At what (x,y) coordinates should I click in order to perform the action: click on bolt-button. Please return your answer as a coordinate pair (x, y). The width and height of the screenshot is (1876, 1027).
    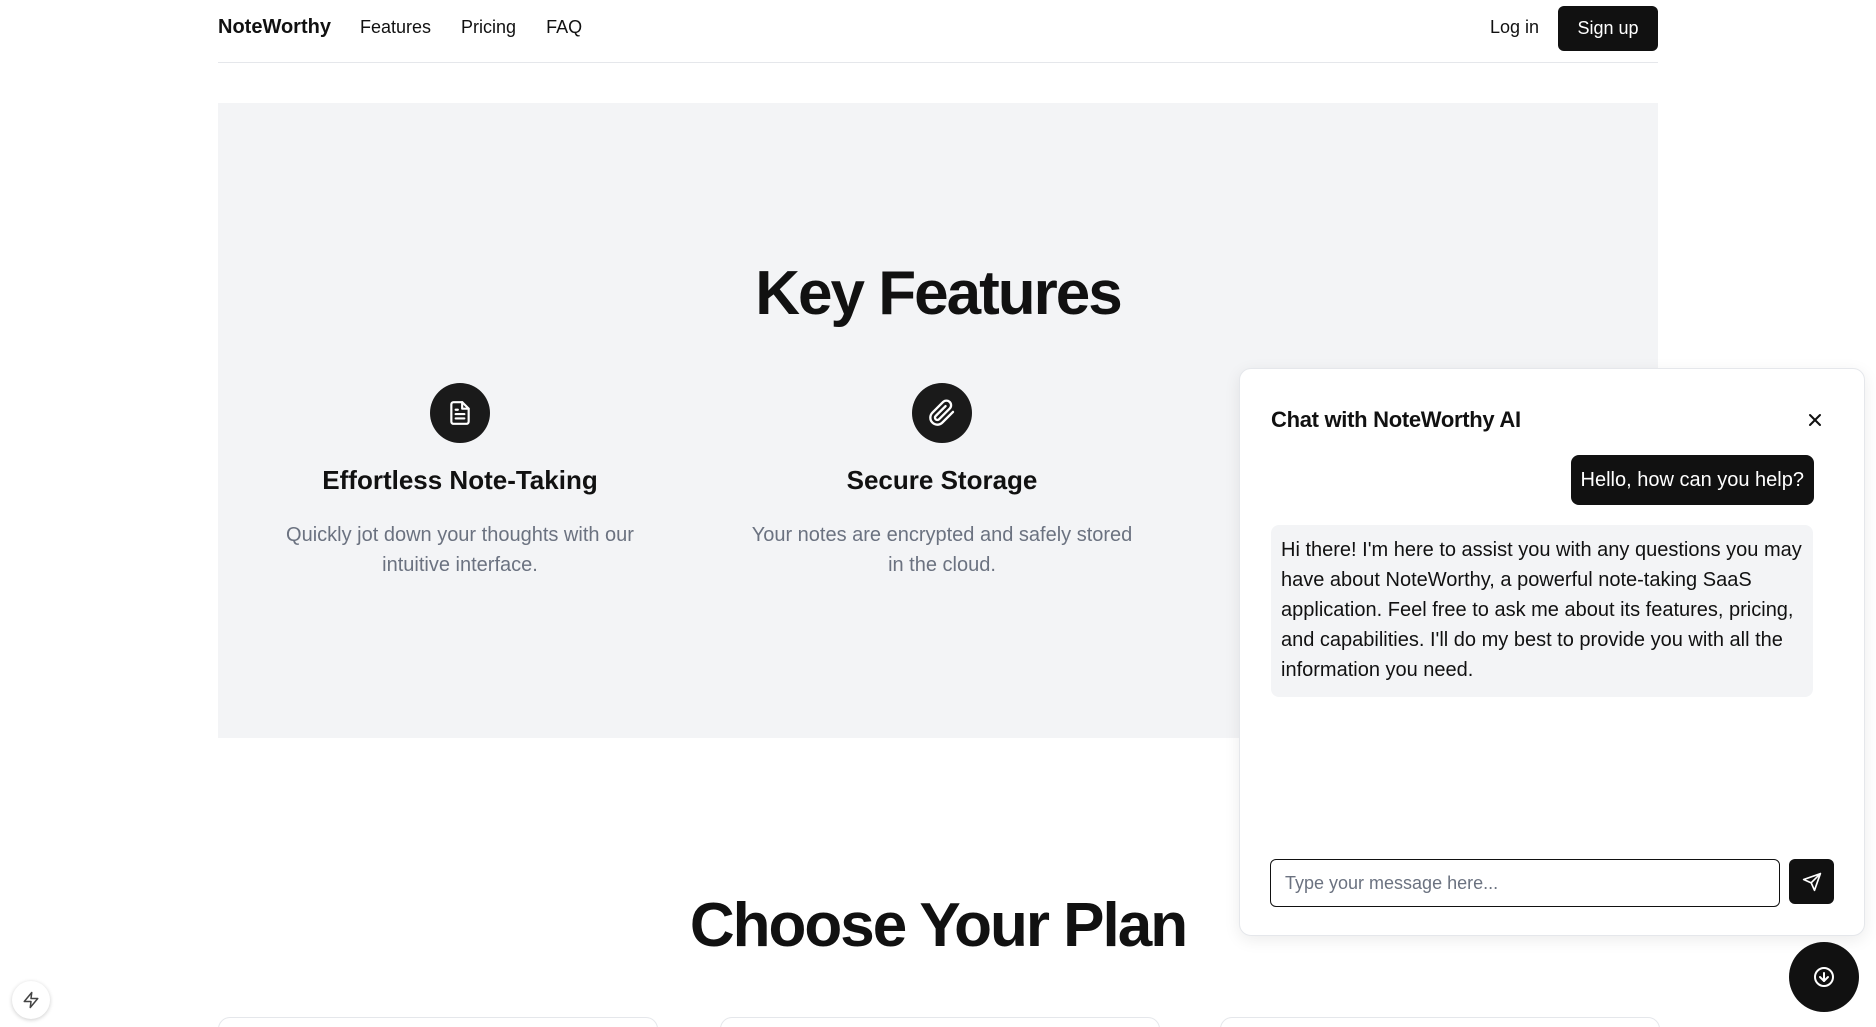
    Looking at the image, I should click on (31, 1000).